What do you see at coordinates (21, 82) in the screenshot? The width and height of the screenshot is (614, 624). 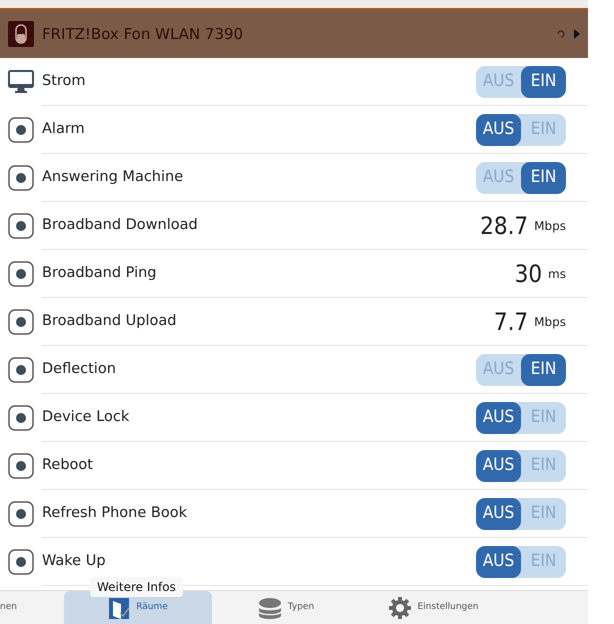 I see `monitor-icon` at bounding box center [21, 82].